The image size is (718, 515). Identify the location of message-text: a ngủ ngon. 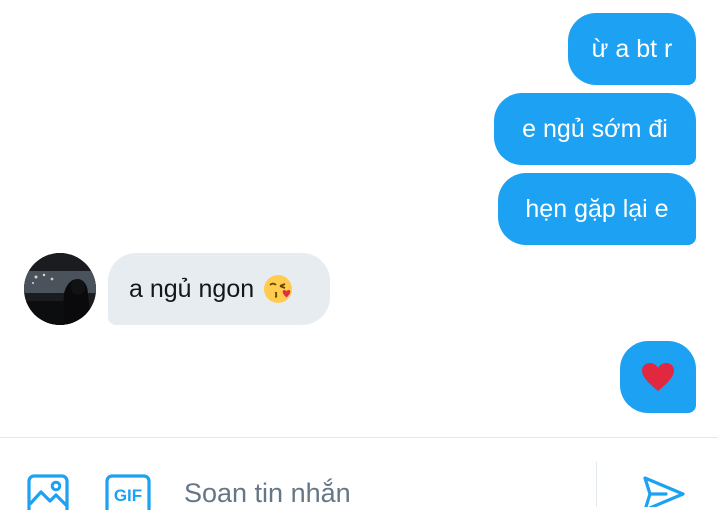
(192, 288).